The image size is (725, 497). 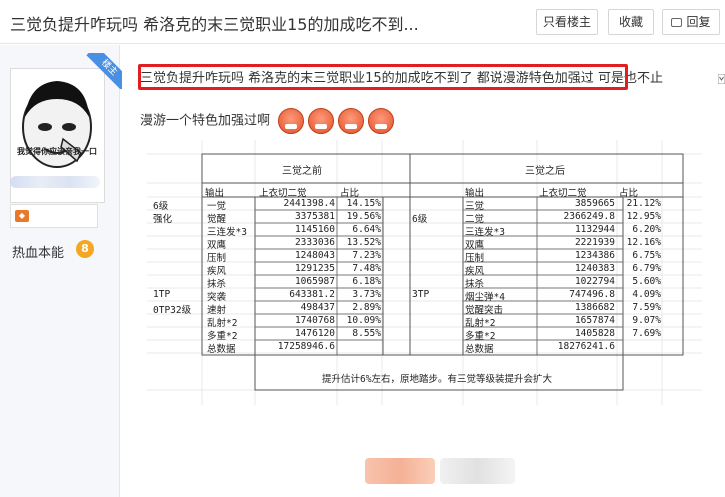 I want to click on post-line2-text: 漫游一个特色加强过啊, so click(x=205, y=121).